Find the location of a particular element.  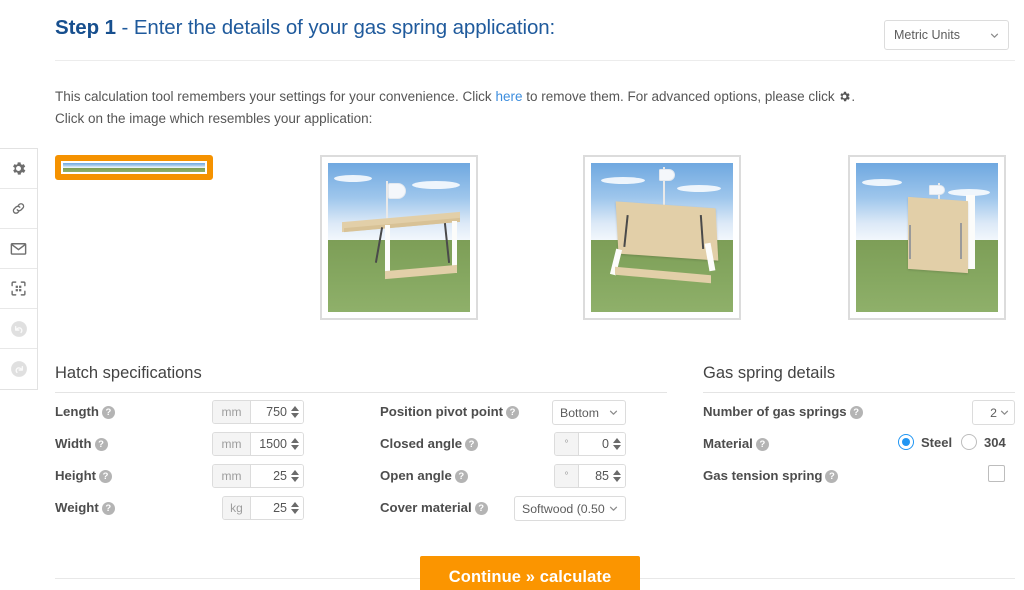

material-label-text: Material is located at coordinates (728, 443).